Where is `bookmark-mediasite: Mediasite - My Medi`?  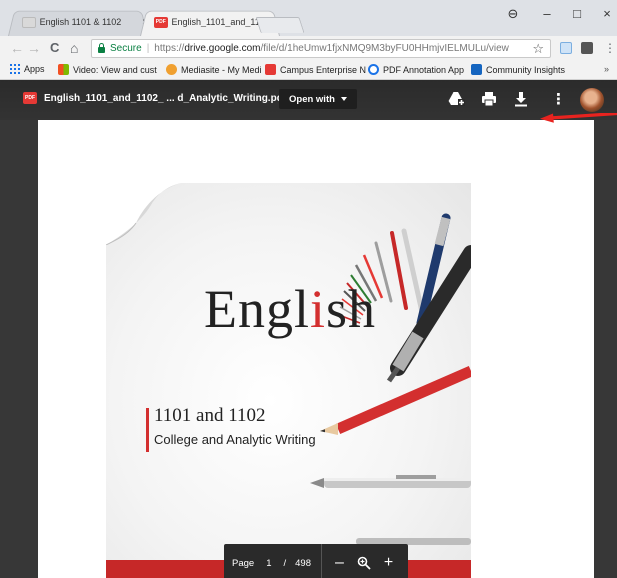
bookmark-mediasite: Mediasite - My Medi is located at coordinates (214, 69).